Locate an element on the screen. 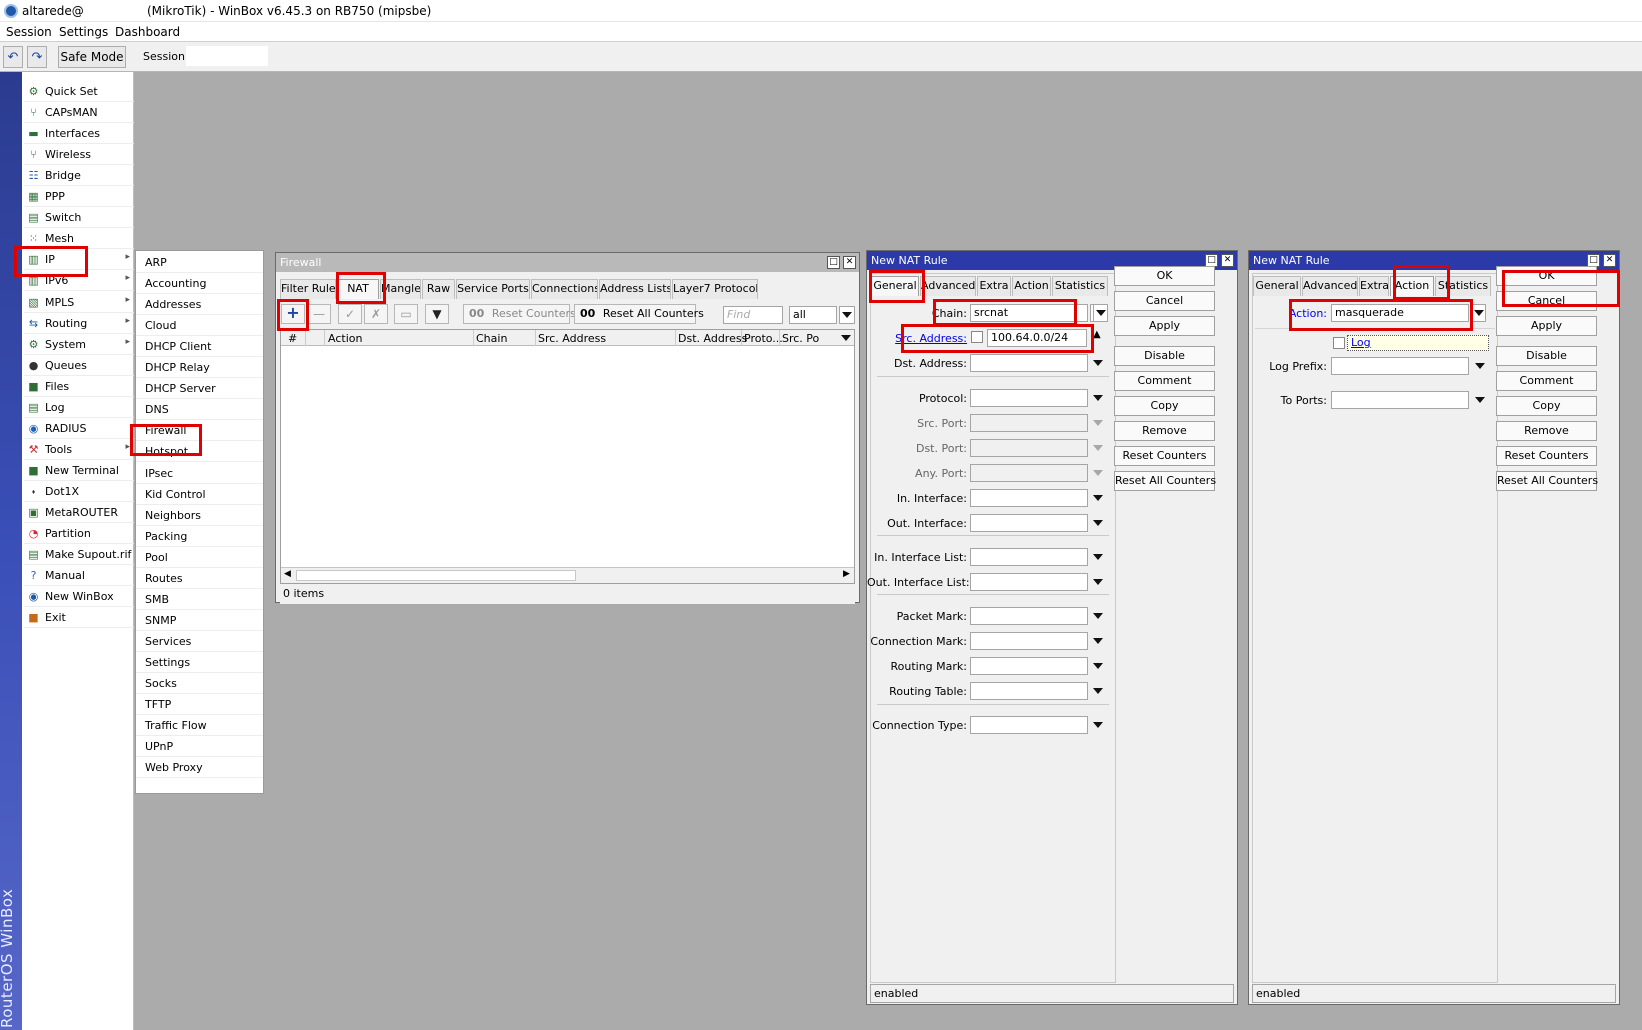 The image size is (1642, 1030). sidebar-item-metarouter: ▣ MetaROUTER is located at coordinates (79, 512).